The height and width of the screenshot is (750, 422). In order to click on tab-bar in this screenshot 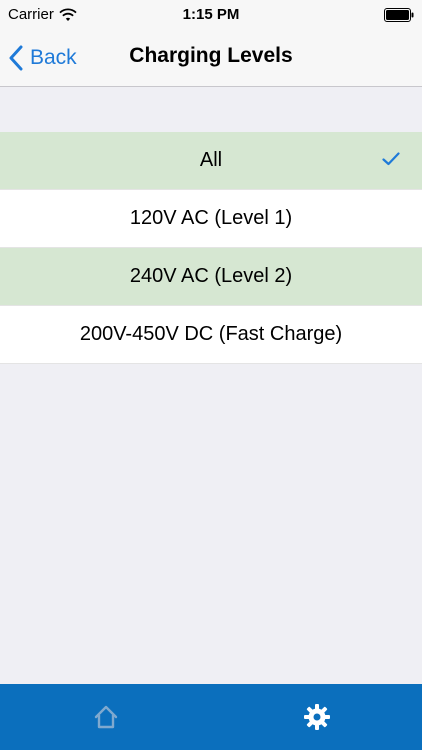, I will do `click(211, 717)`.